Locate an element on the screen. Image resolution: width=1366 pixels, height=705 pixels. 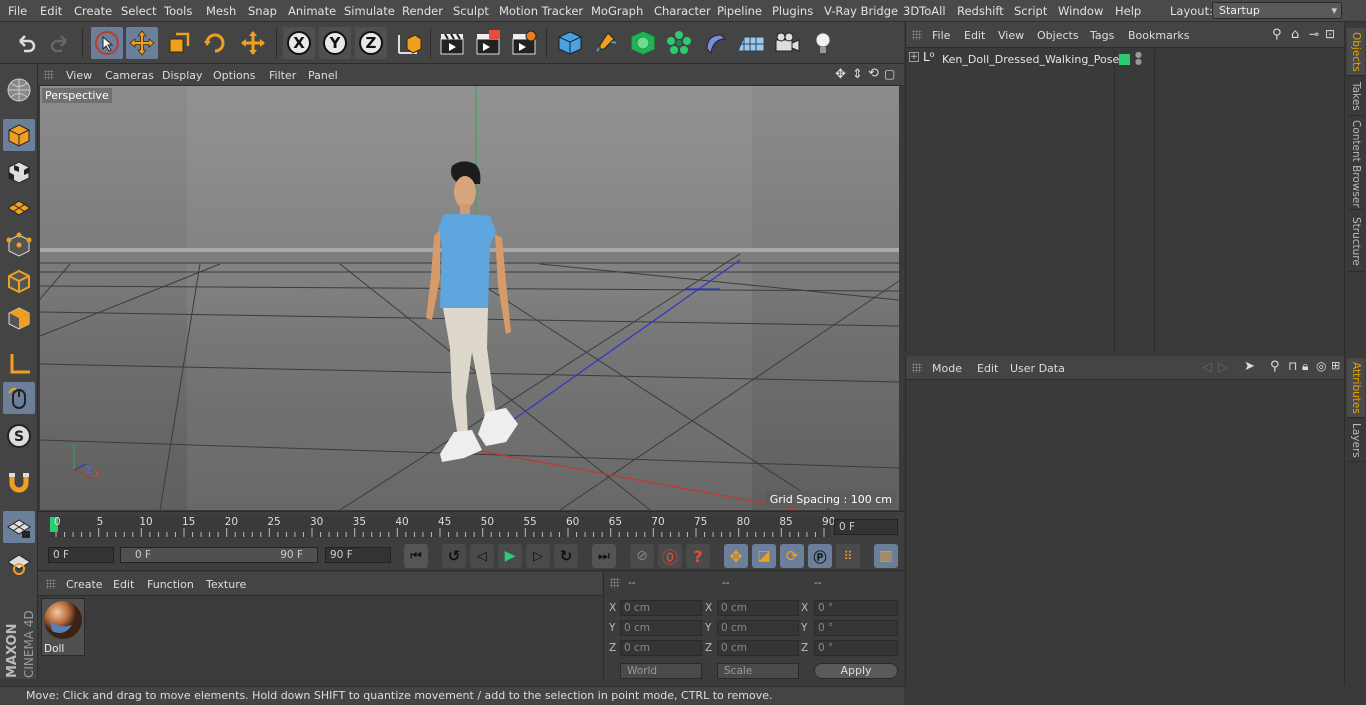
next-frame-button: ▷ is located at coordinates (538, 556).